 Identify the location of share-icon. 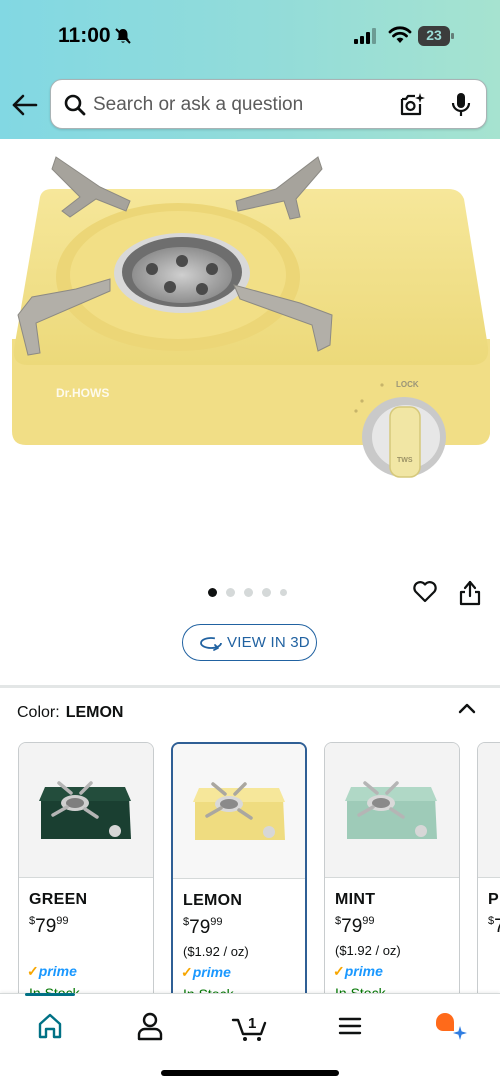
(470, 593).